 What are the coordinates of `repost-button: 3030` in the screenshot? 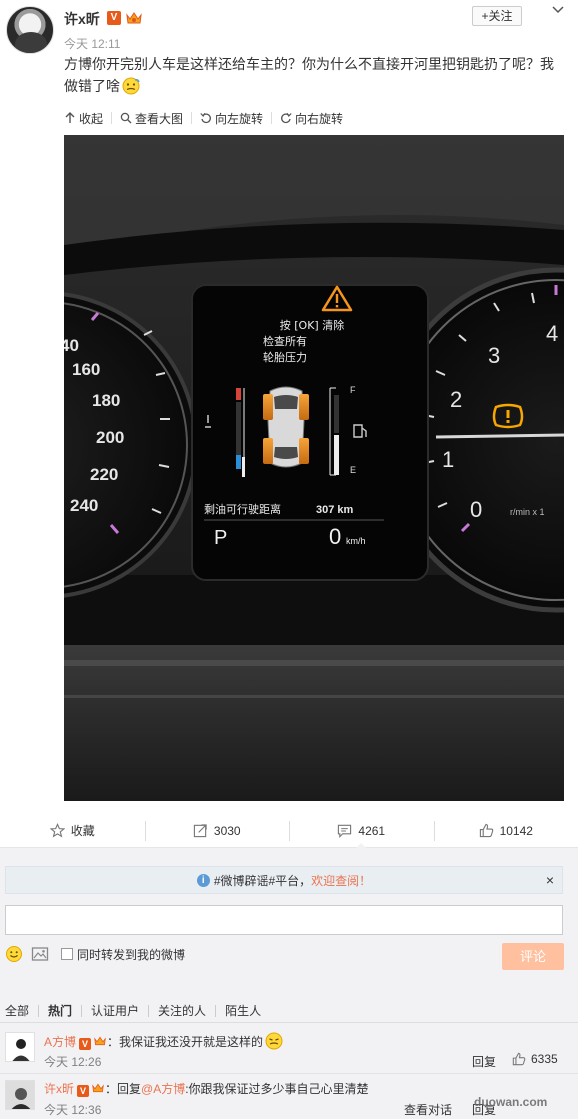 It's located at (217, 830).